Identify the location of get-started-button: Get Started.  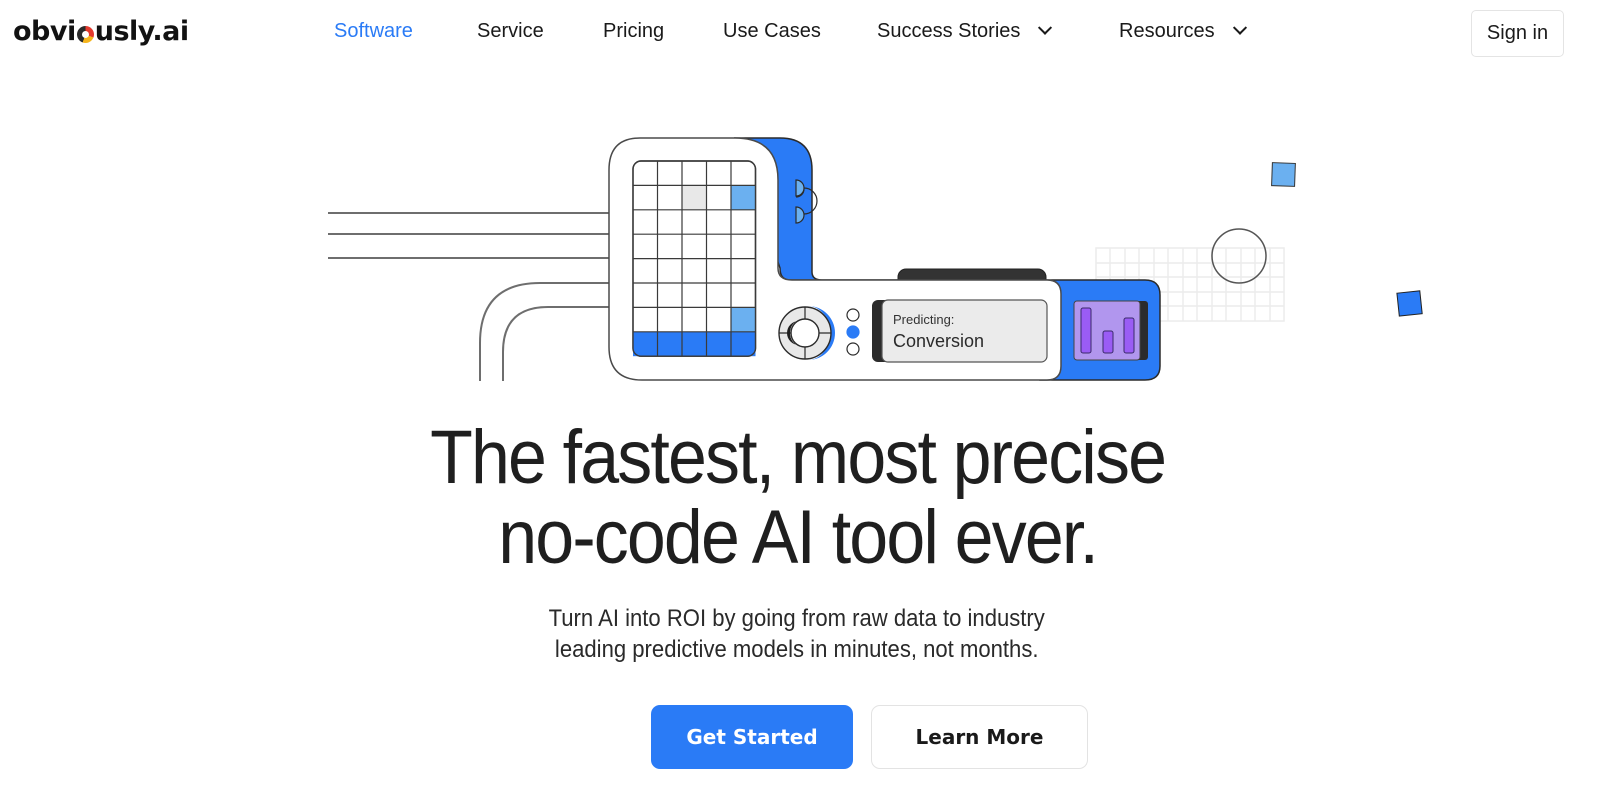
(752, 737).